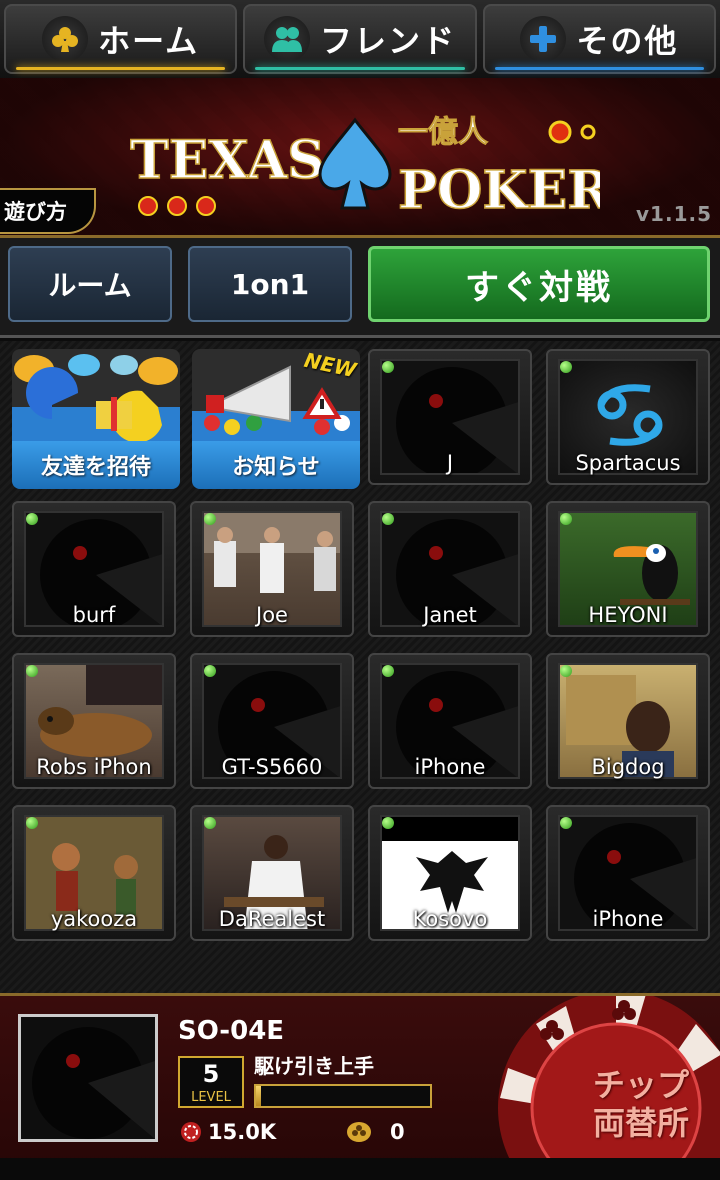 Image resolution: width=720 pixels, height=1180 pixels. Describe the element at coordinates (539, 287) in the screenshot. I see `quick-match-button-label: すぐ対戦` at that location.